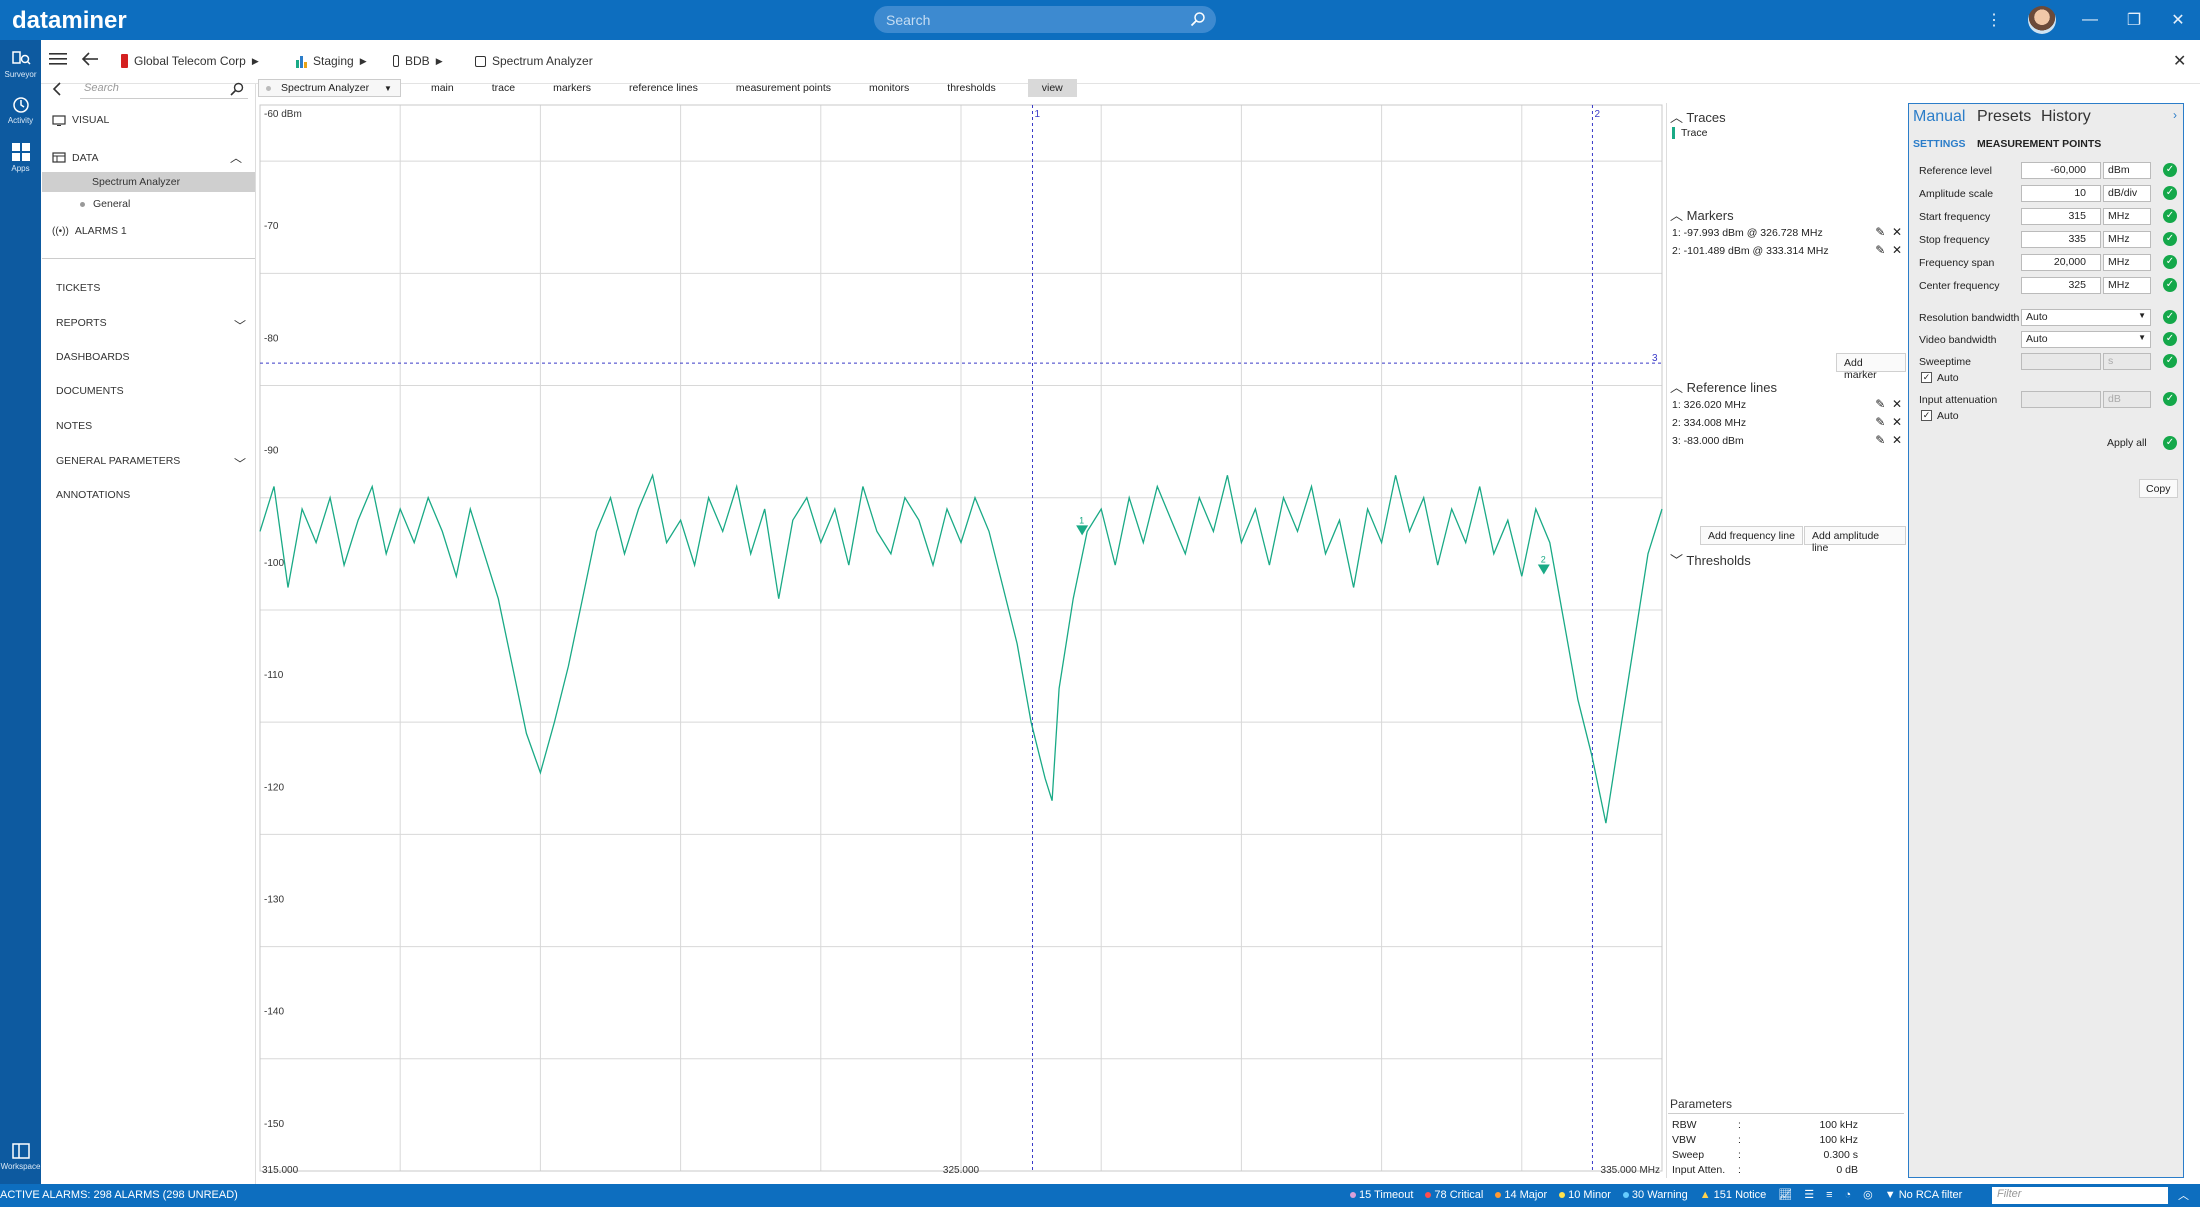 The image size is (2200, 1207). I want to click on sweeptime-unit-select: s, so click(2127, 361).